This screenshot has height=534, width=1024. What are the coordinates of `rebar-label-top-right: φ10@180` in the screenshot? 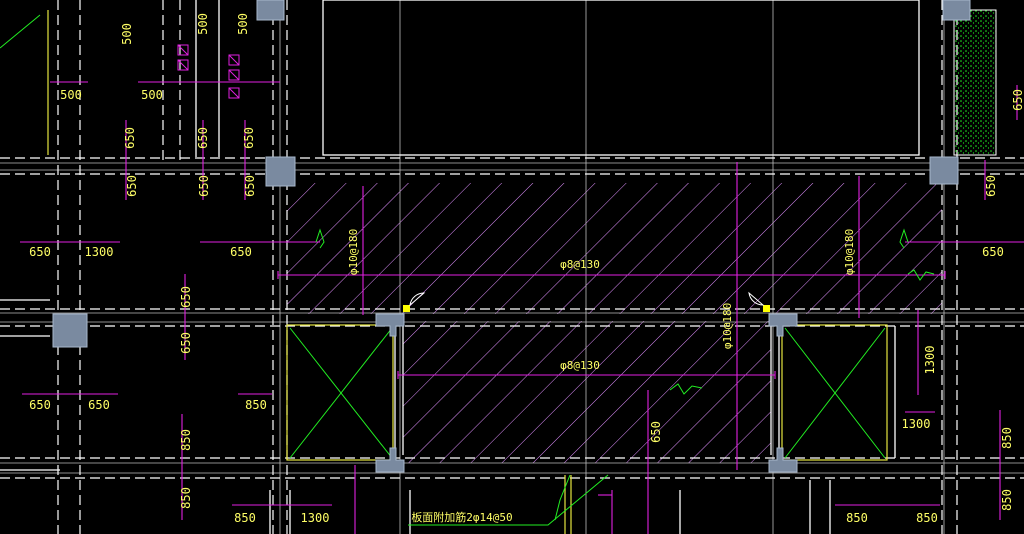 It's located at (849, 252).